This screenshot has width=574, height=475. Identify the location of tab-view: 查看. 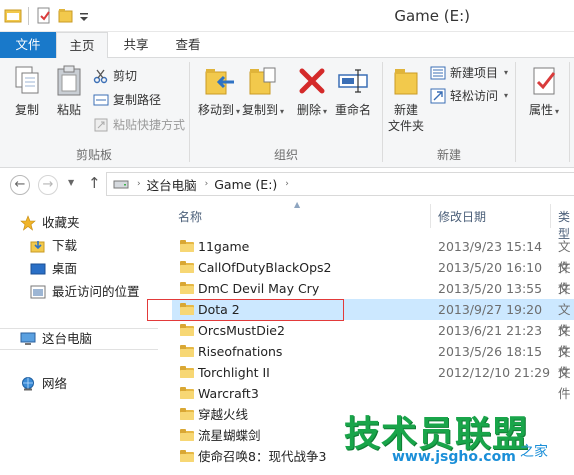
(188, 45).